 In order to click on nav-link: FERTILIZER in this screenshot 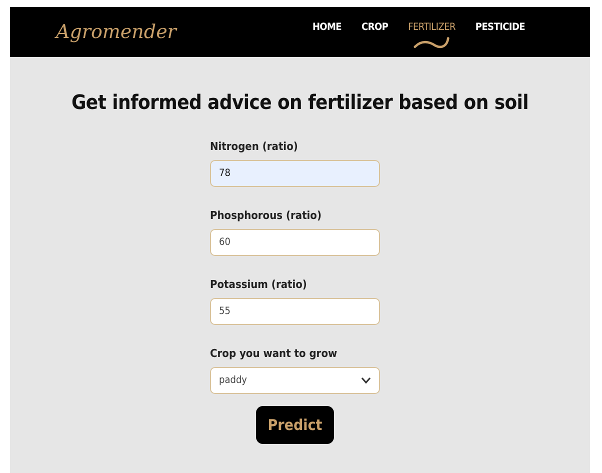, I will do `click(432, 36)`.